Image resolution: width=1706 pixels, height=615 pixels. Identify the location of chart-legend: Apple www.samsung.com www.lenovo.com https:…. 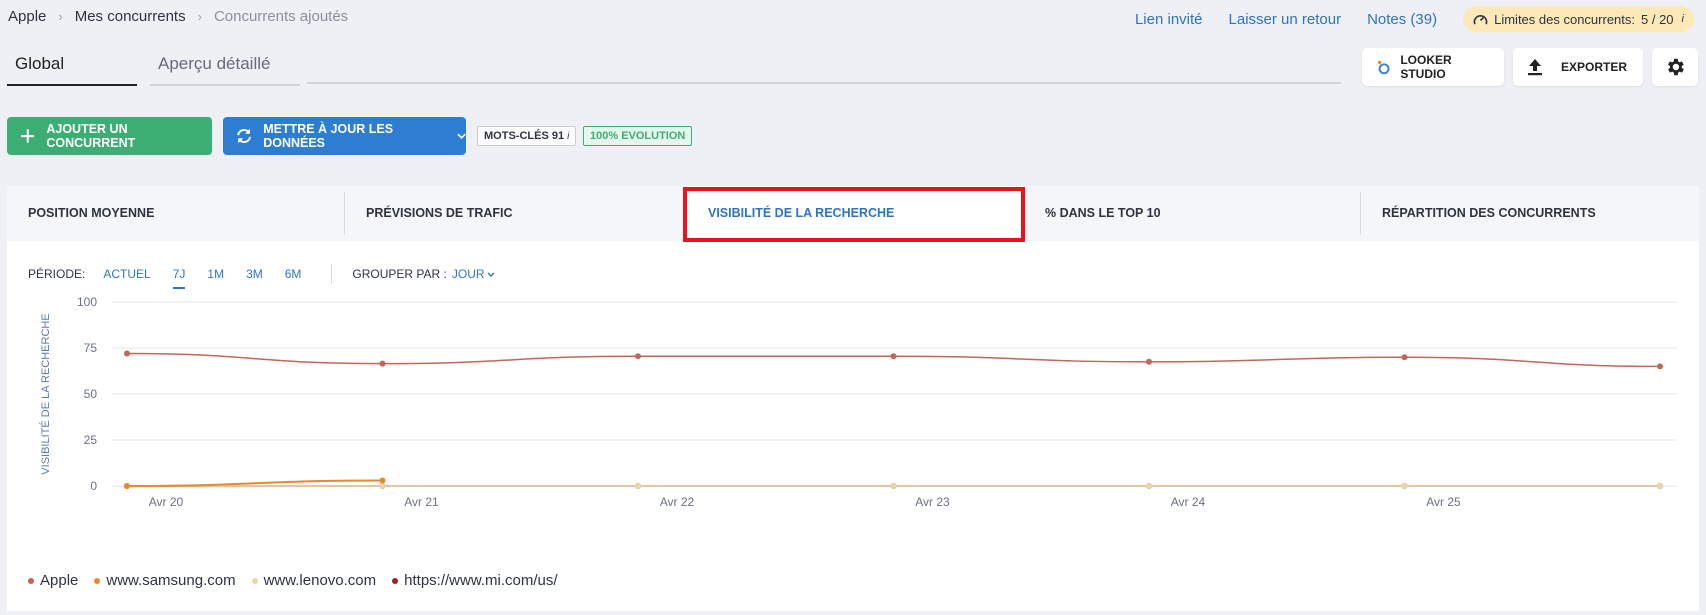
(293, 580).